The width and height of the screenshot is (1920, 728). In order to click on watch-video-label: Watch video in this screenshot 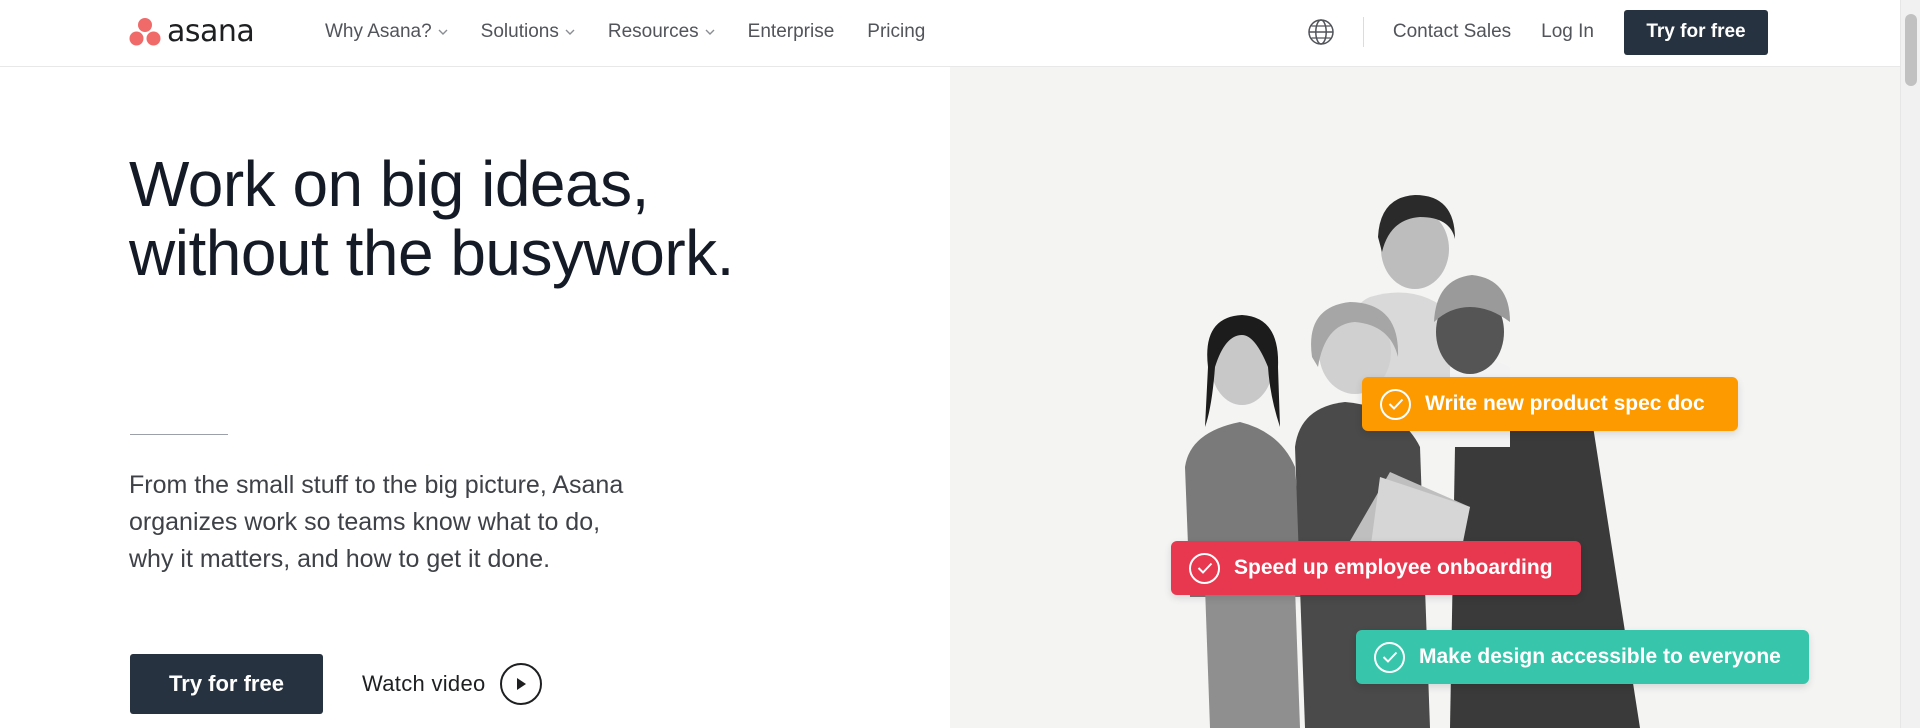, I will do `click(424, 683)`.